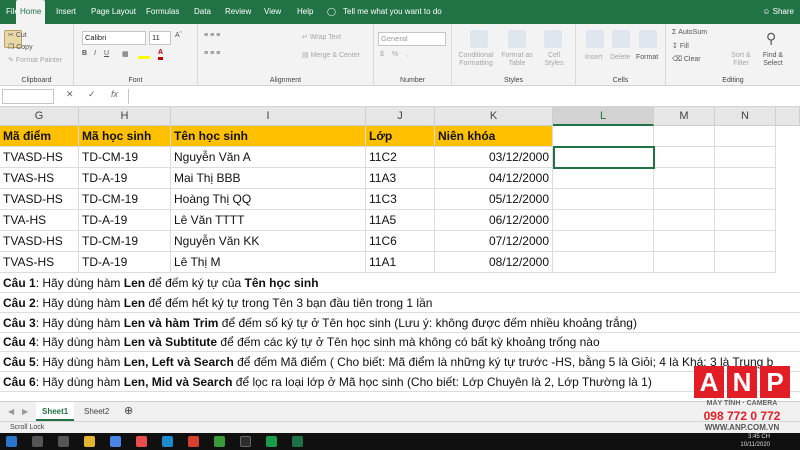  Describe the element at coordinates (494, 262) in the screenshot. I see `table-cell: 08/12/2000` at that location.